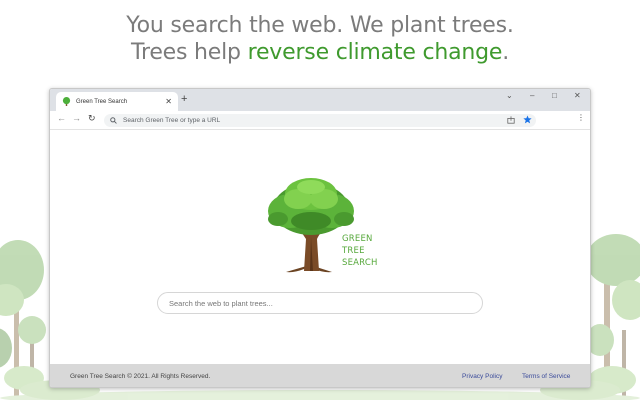 The image size is (640, 400). I want to click on reload-icon: ↻, so click(92, 118).